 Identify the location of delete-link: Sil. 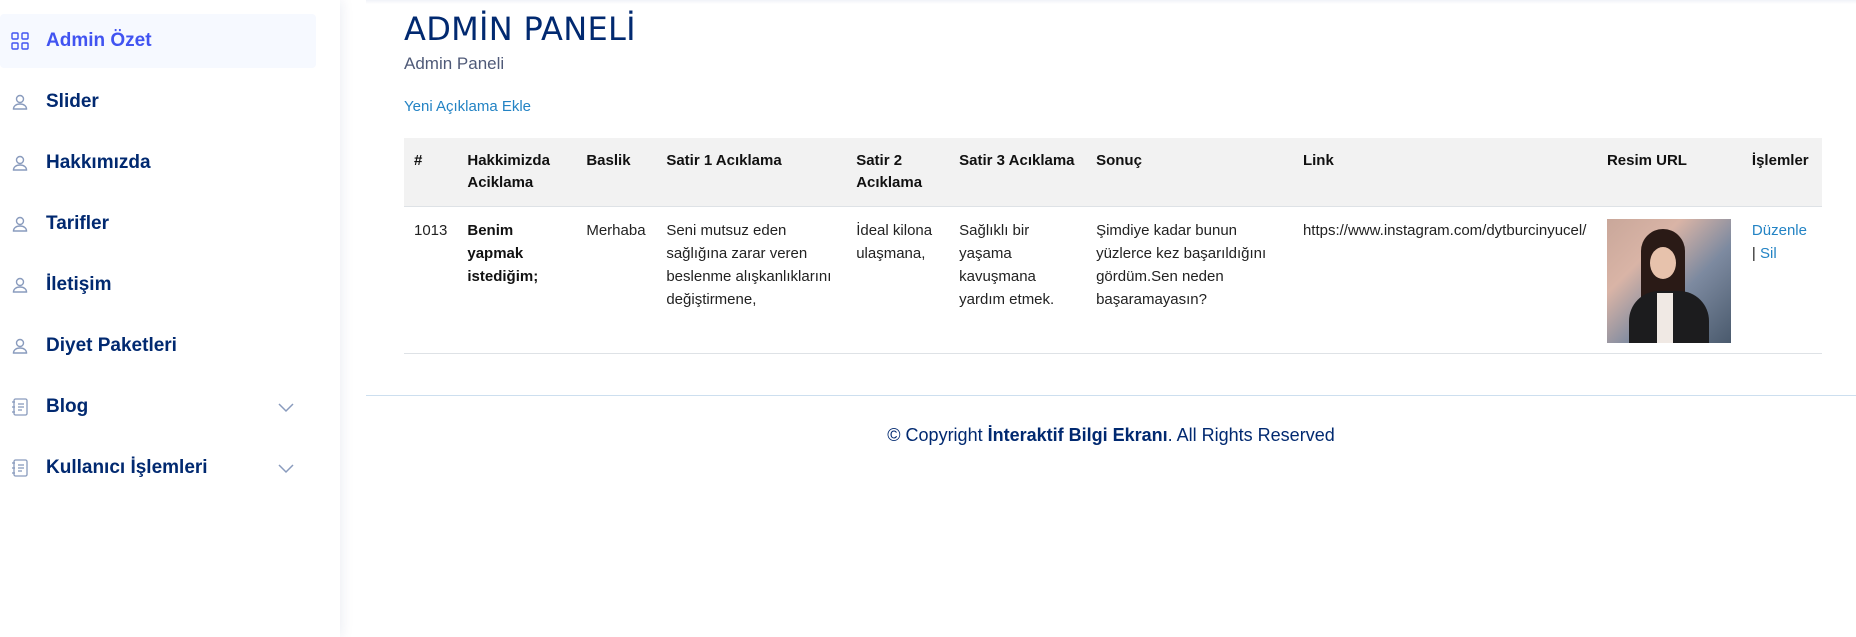
(1768, 253).